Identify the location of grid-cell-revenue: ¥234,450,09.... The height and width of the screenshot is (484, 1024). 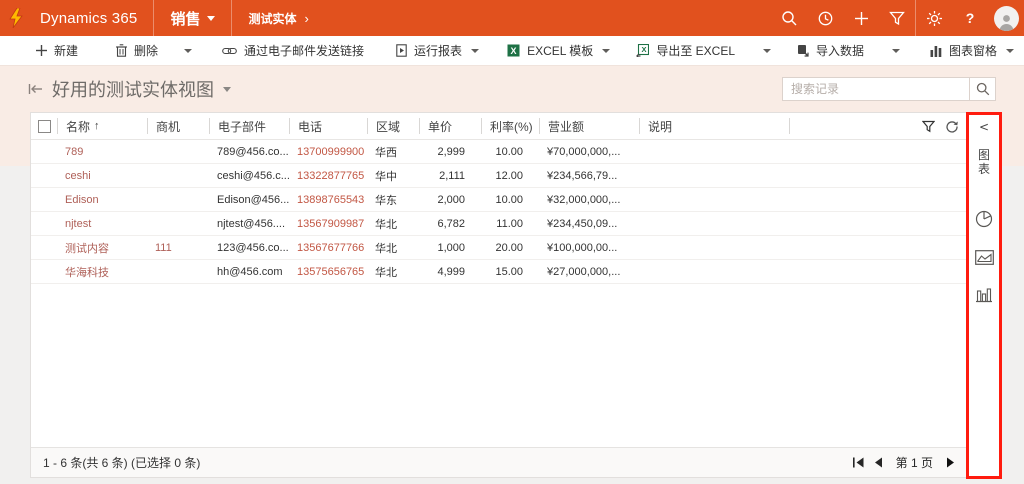
(582, 223).